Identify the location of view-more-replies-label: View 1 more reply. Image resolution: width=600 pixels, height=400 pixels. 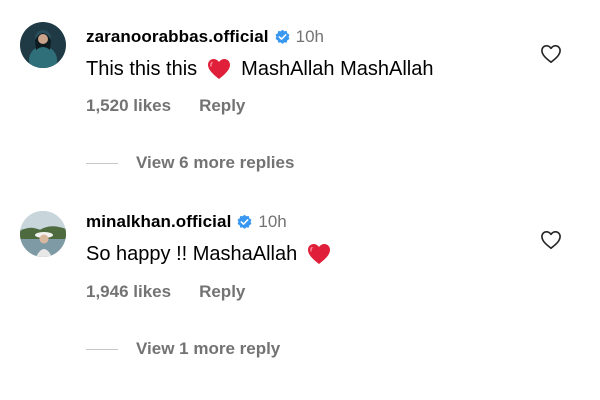
(208, 348).